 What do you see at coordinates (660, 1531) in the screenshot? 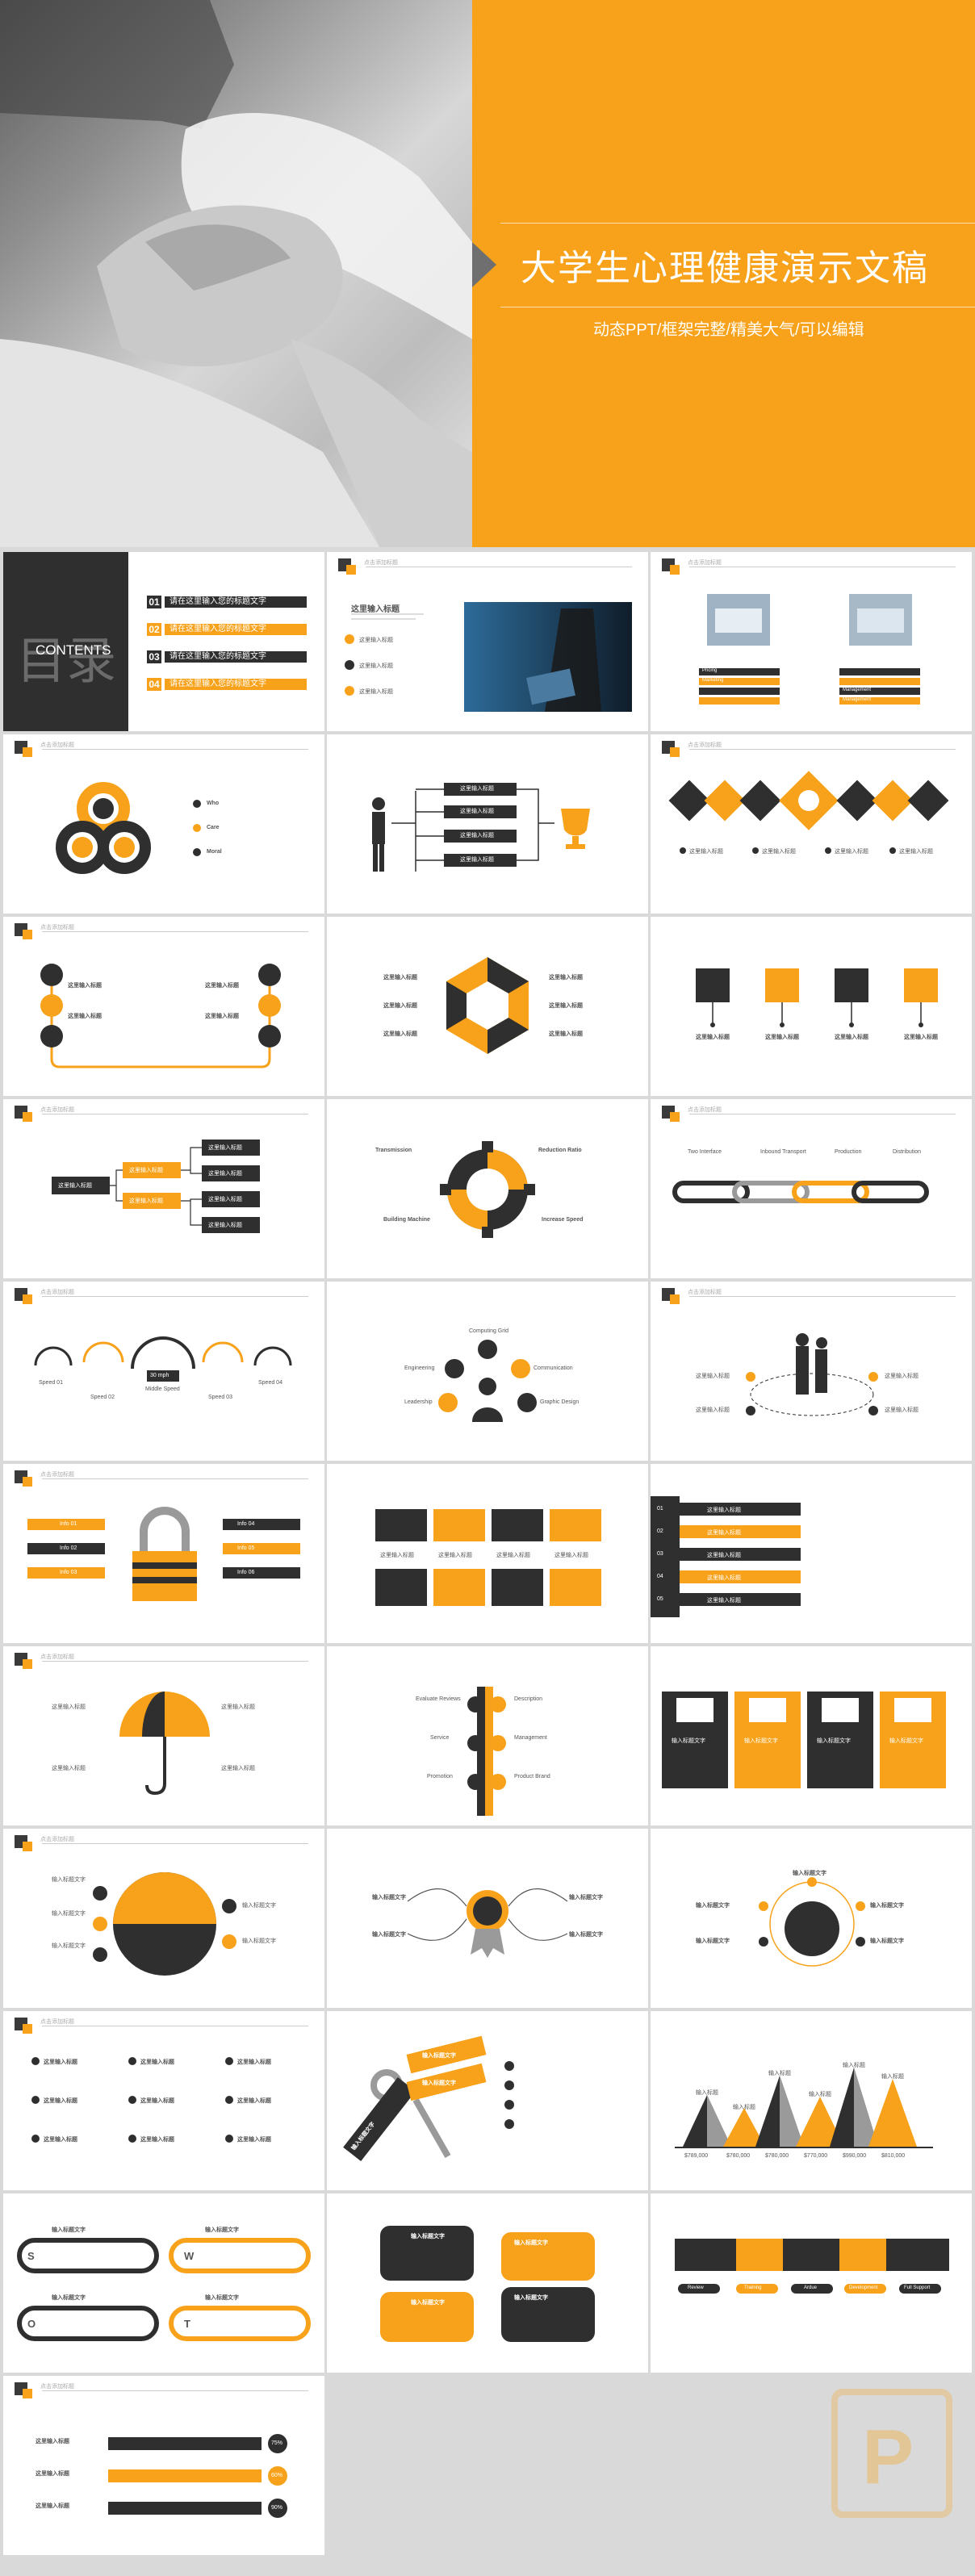
I see `bar-num: 02` at bounding box center [660, 1531].